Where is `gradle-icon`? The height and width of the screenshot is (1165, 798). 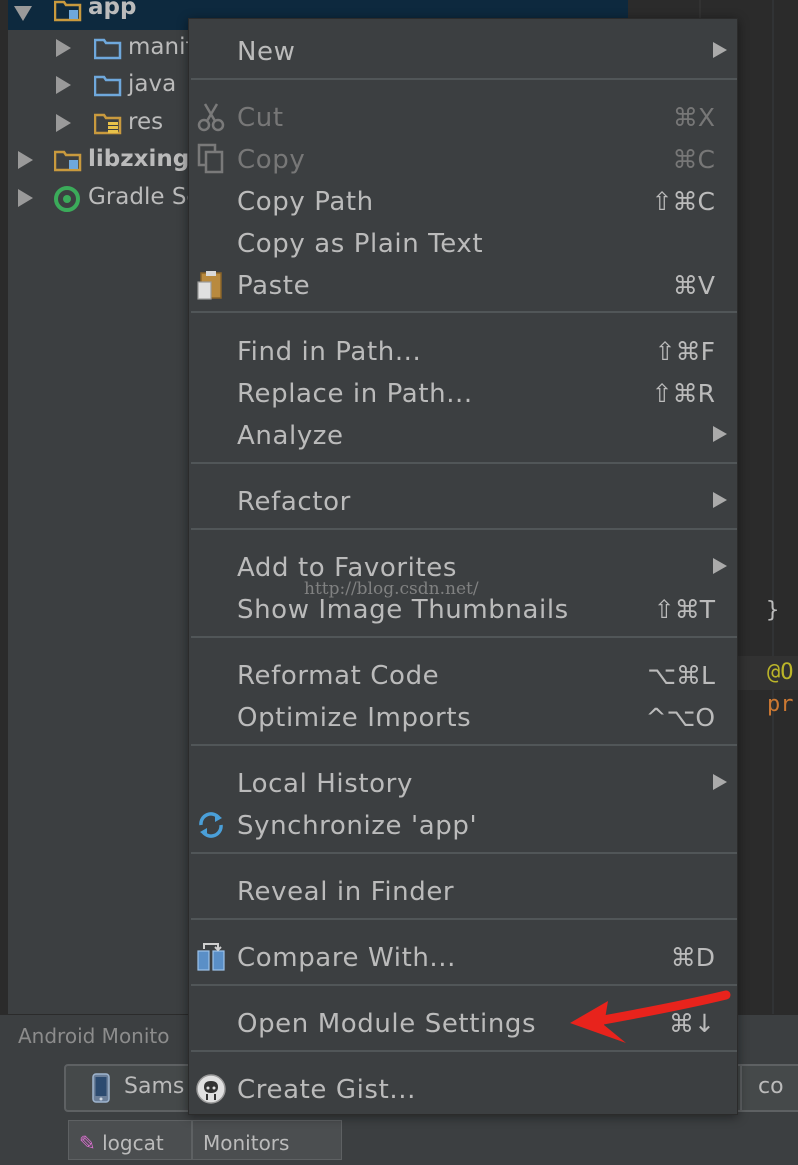
gradle-icon is located at coordinates (67, 199).